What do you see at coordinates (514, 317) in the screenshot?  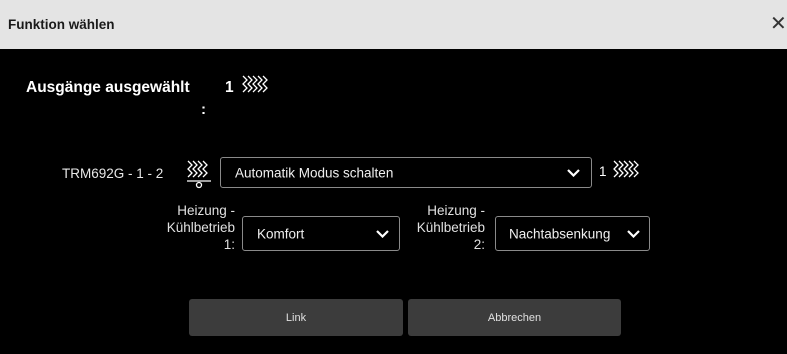 I see `cancel-button: Abbrechen` at bounding box center [514, 317].